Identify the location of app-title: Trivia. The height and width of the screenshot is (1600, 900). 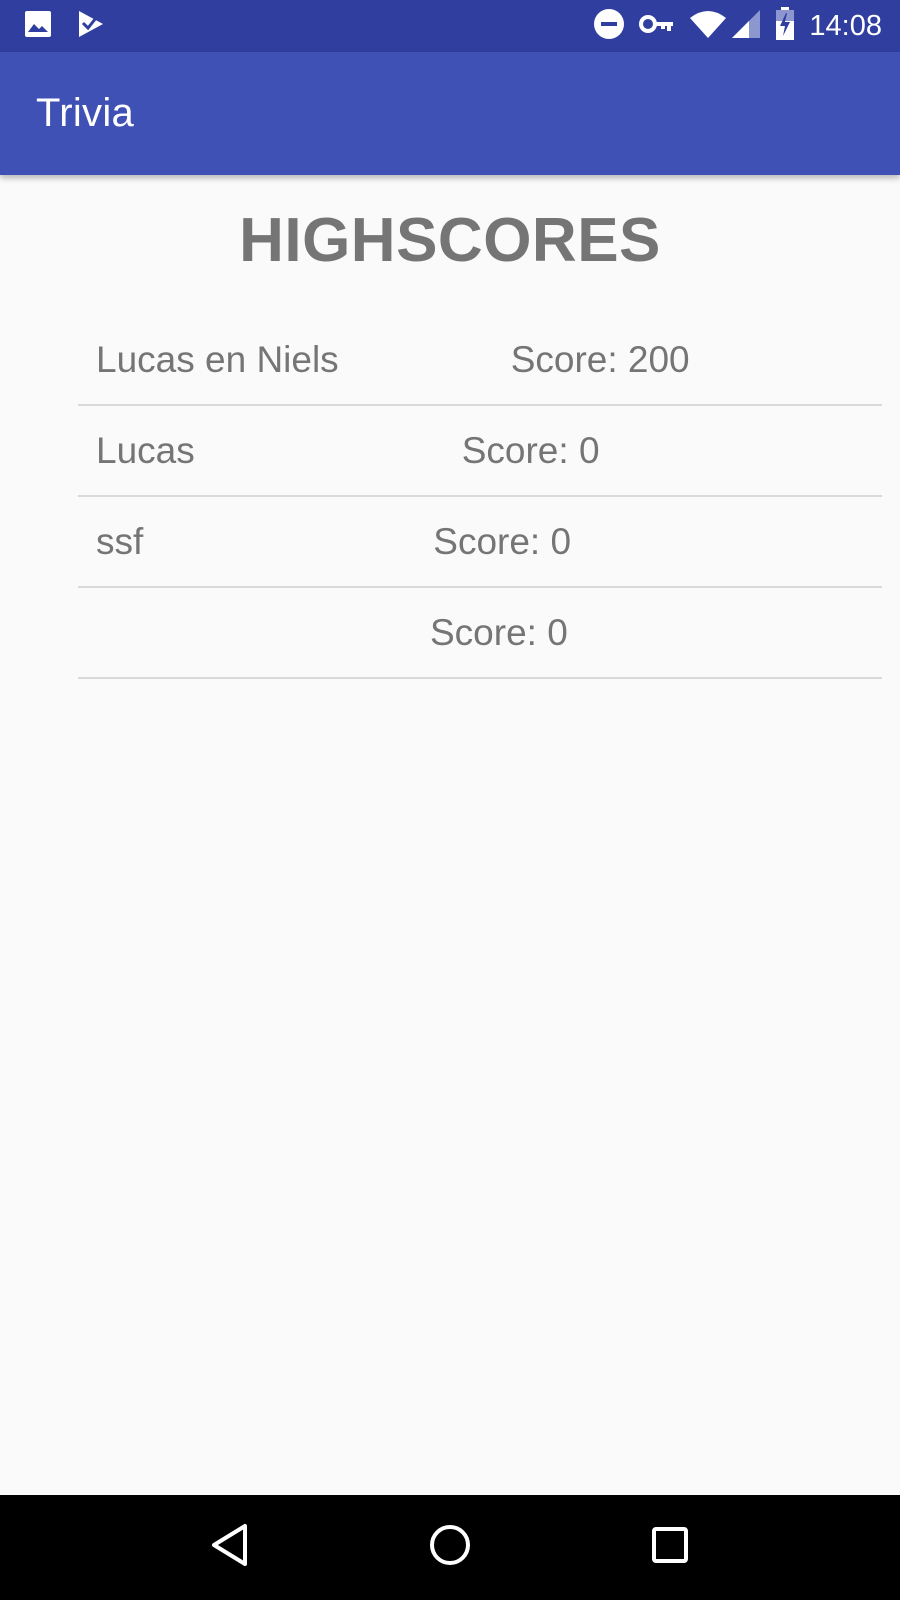
(85, 113).